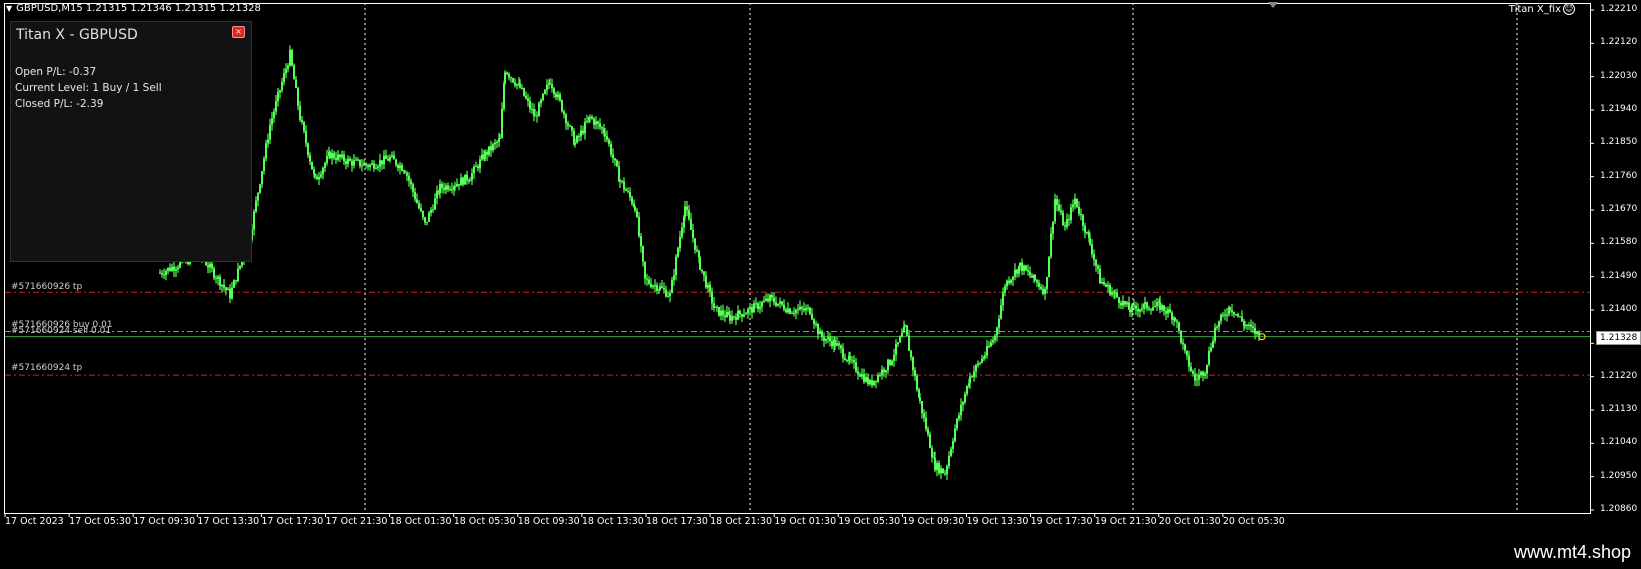 This screenshot has width=1641, height=569. I want to click on collapse-triangle-icon: ▼, so click(9, 8).